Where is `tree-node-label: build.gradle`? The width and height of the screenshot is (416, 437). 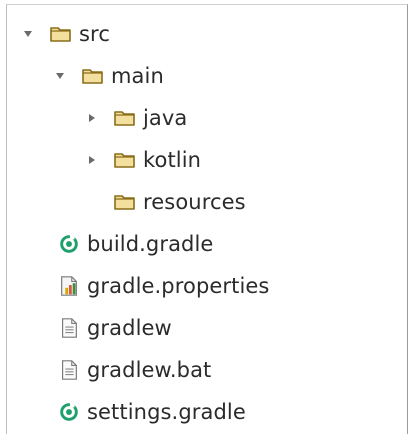 tree-node-label: build.gradle is located at coordinates (150, 244).